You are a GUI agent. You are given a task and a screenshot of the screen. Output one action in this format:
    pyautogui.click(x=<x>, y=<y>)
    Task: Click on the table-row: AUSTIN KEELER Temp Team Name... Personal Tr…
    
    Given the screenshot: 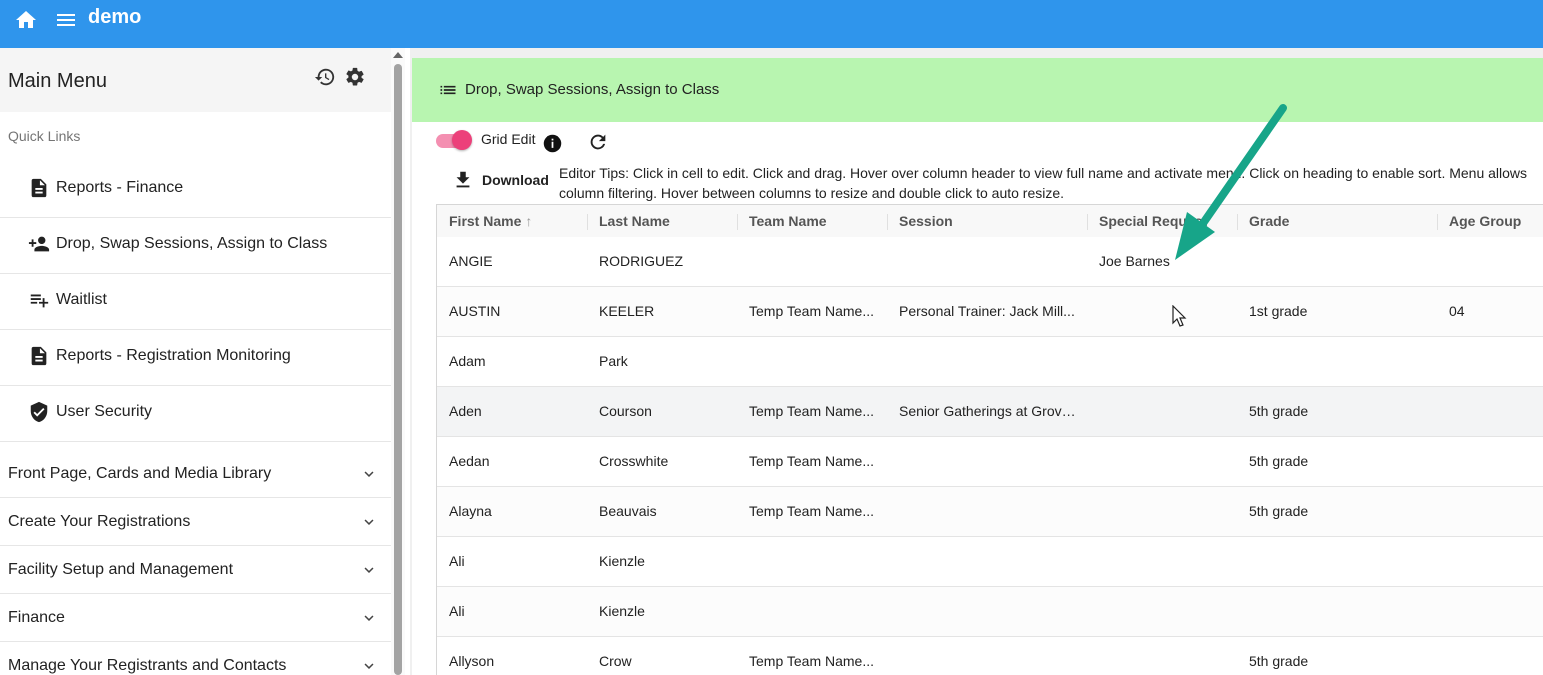 What is the action you would take?
    pyautogui.click(x=990, y=312)
    